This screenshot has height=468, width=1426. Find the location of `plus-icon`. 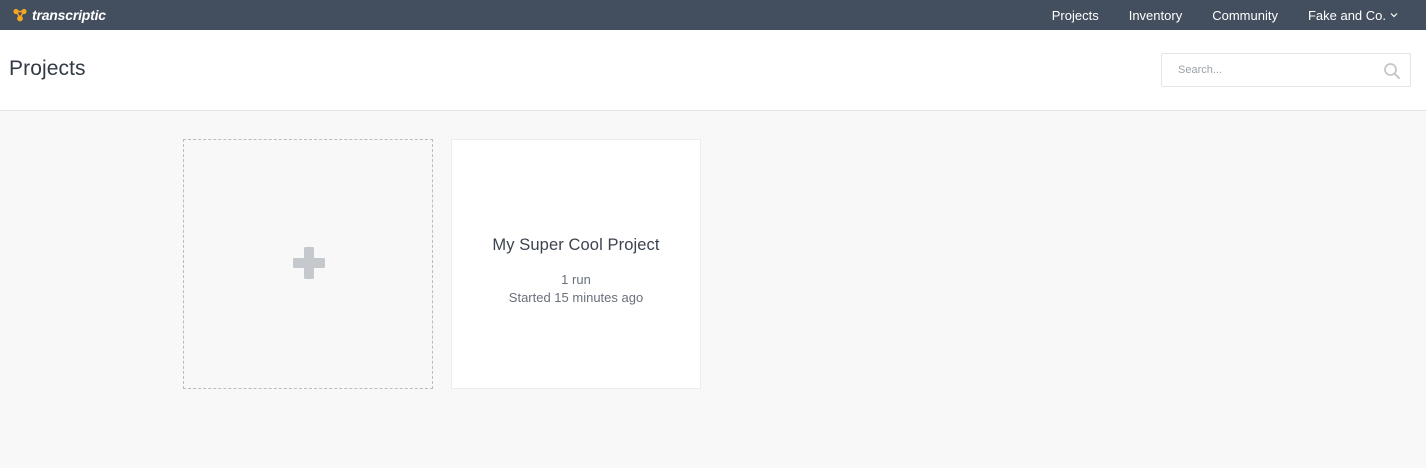

plus-icon is located at coordinates (309, 263).